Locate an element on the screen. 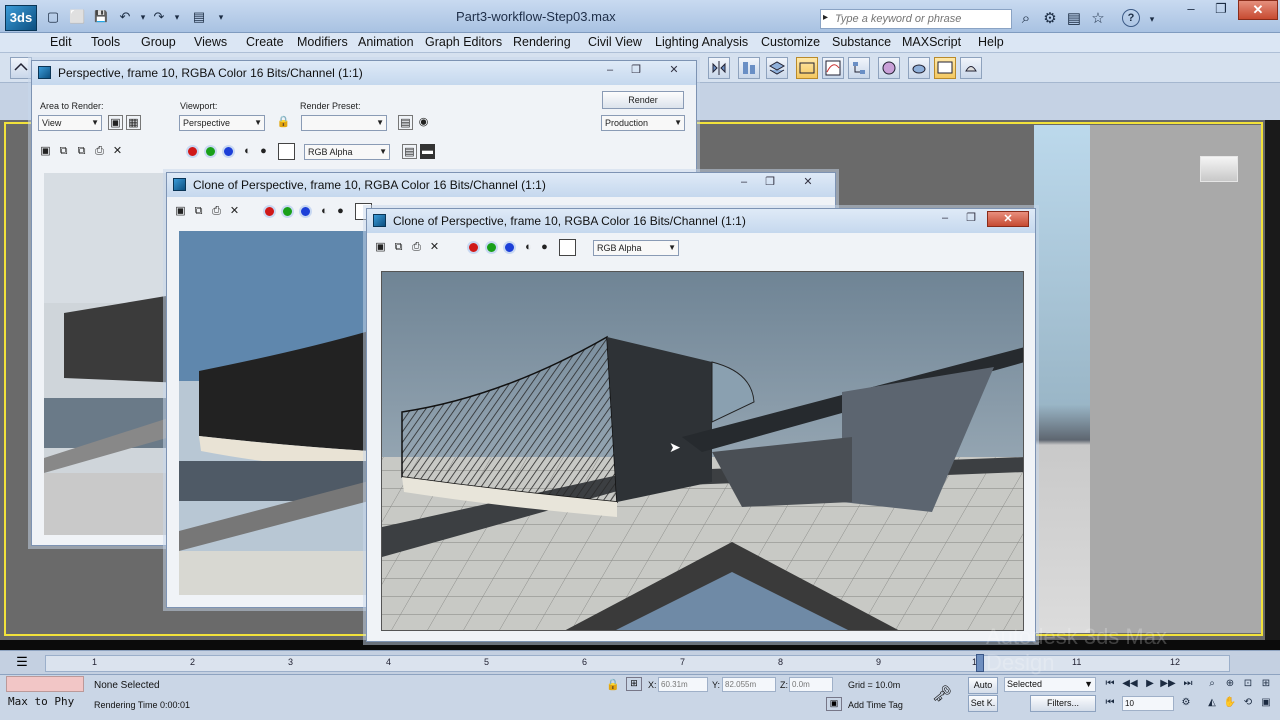  environment-icon: ◉ is located at coordinates (423, 122).